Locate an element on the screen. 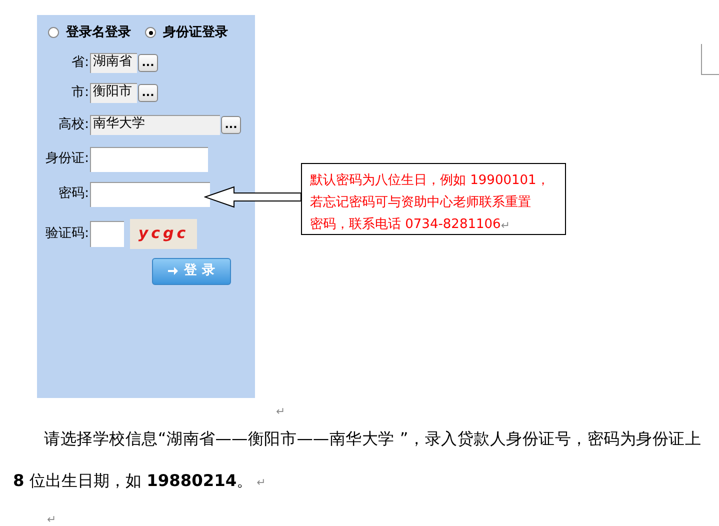  field-label: 高校: is located at coordinates (73, 125).